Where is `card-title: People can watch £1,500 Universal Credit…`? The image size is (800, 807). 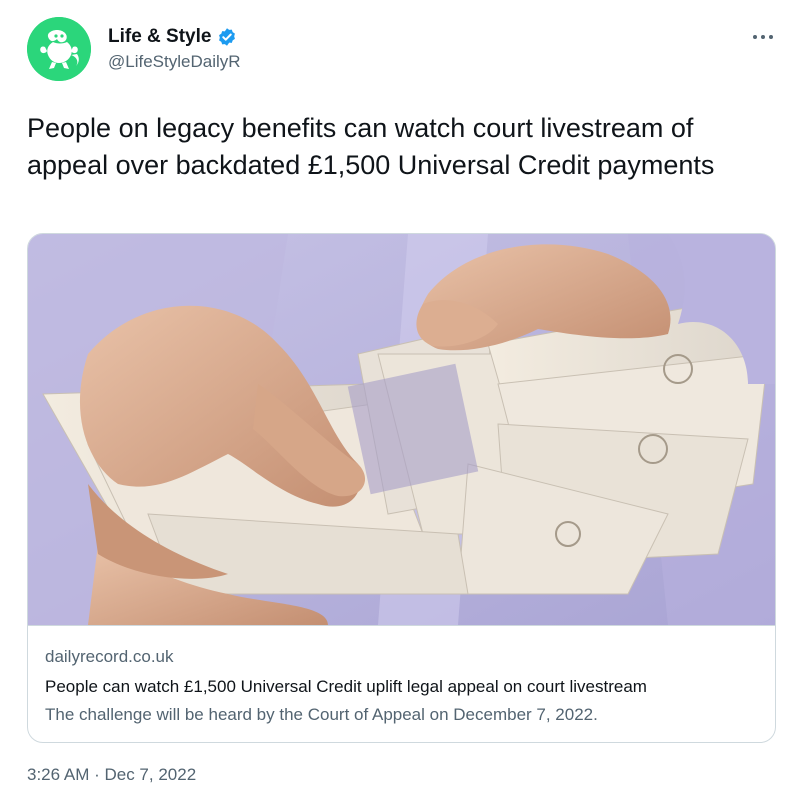
card-title: People can watch £1,500 Universal Credit… is located at coordinates (346, 686).